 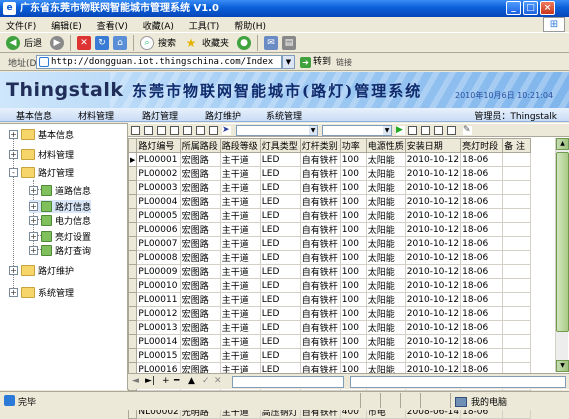 I want to click on field-select: ▼, so click(x=277, y=130).